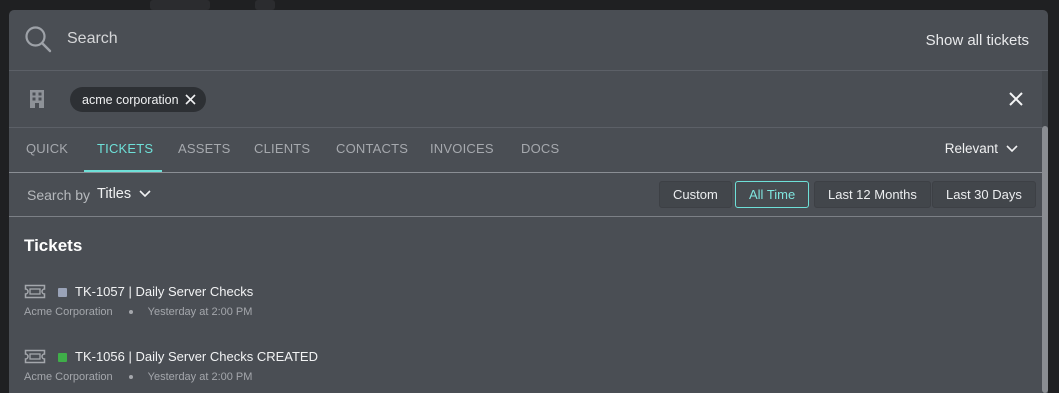 This screenshot has height=393, width=1059. What do you see at coordinates (114, 194) in the screenshot?
I see `search-by-value: Titles` at bounding box center [114, 194].